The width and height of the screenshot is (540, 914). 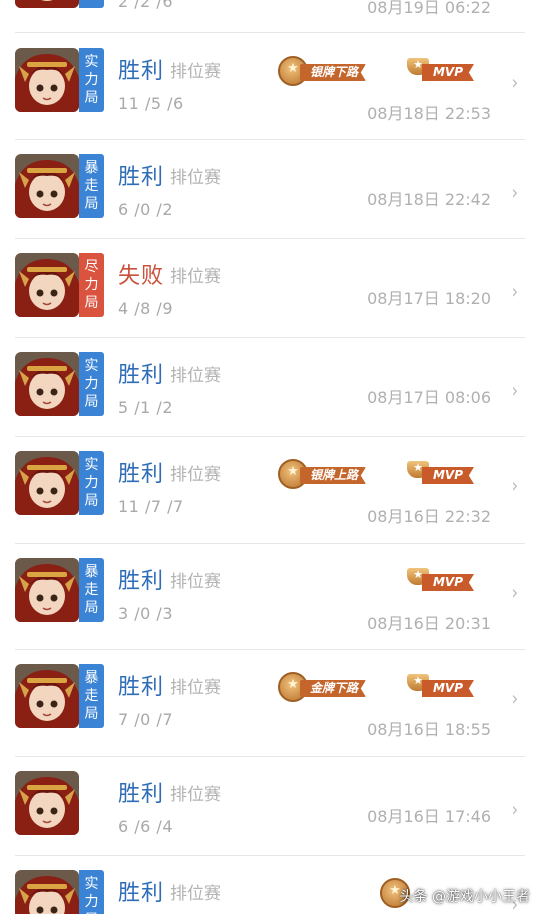 What do you see at coordinates (270, 489) in the screenshot?
I see `match-row: 实力局胜利排位赛 11 /7 /7 08月16日 22:32 MVP 银牌上路 ›` at bounding box center [270, 489].